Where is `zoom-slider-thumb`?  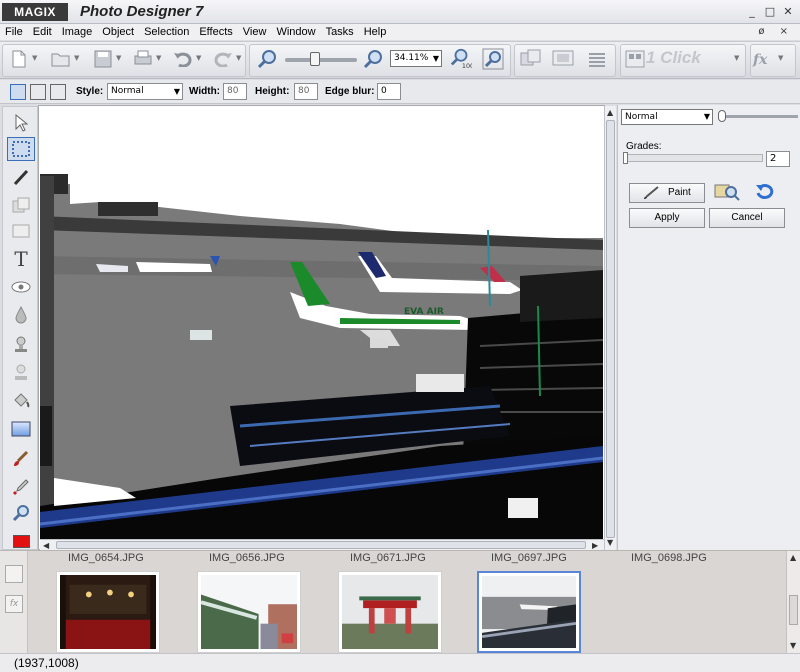 zoom-slider-thumb is located at coordinates (315, 59).